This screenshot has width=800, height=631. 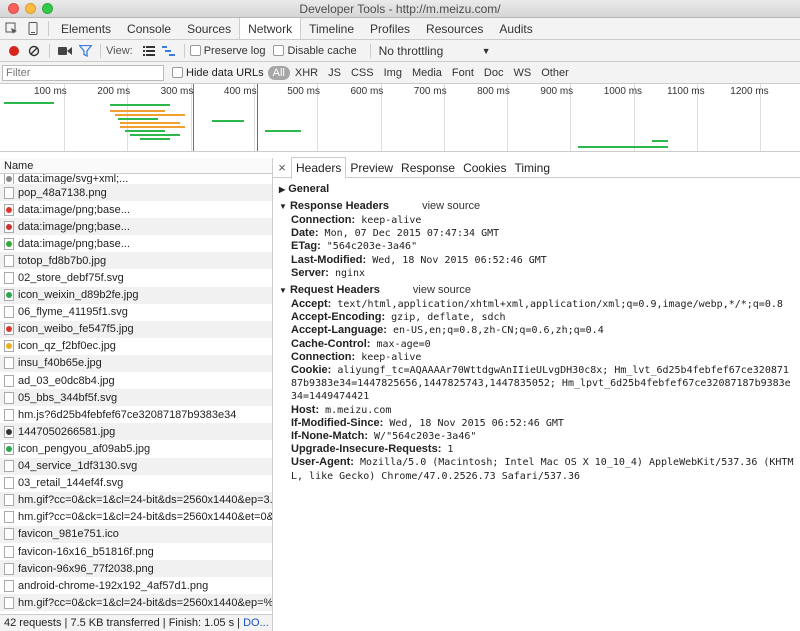 I want to click on filter-toggle-button, so click(x=85, y=51).